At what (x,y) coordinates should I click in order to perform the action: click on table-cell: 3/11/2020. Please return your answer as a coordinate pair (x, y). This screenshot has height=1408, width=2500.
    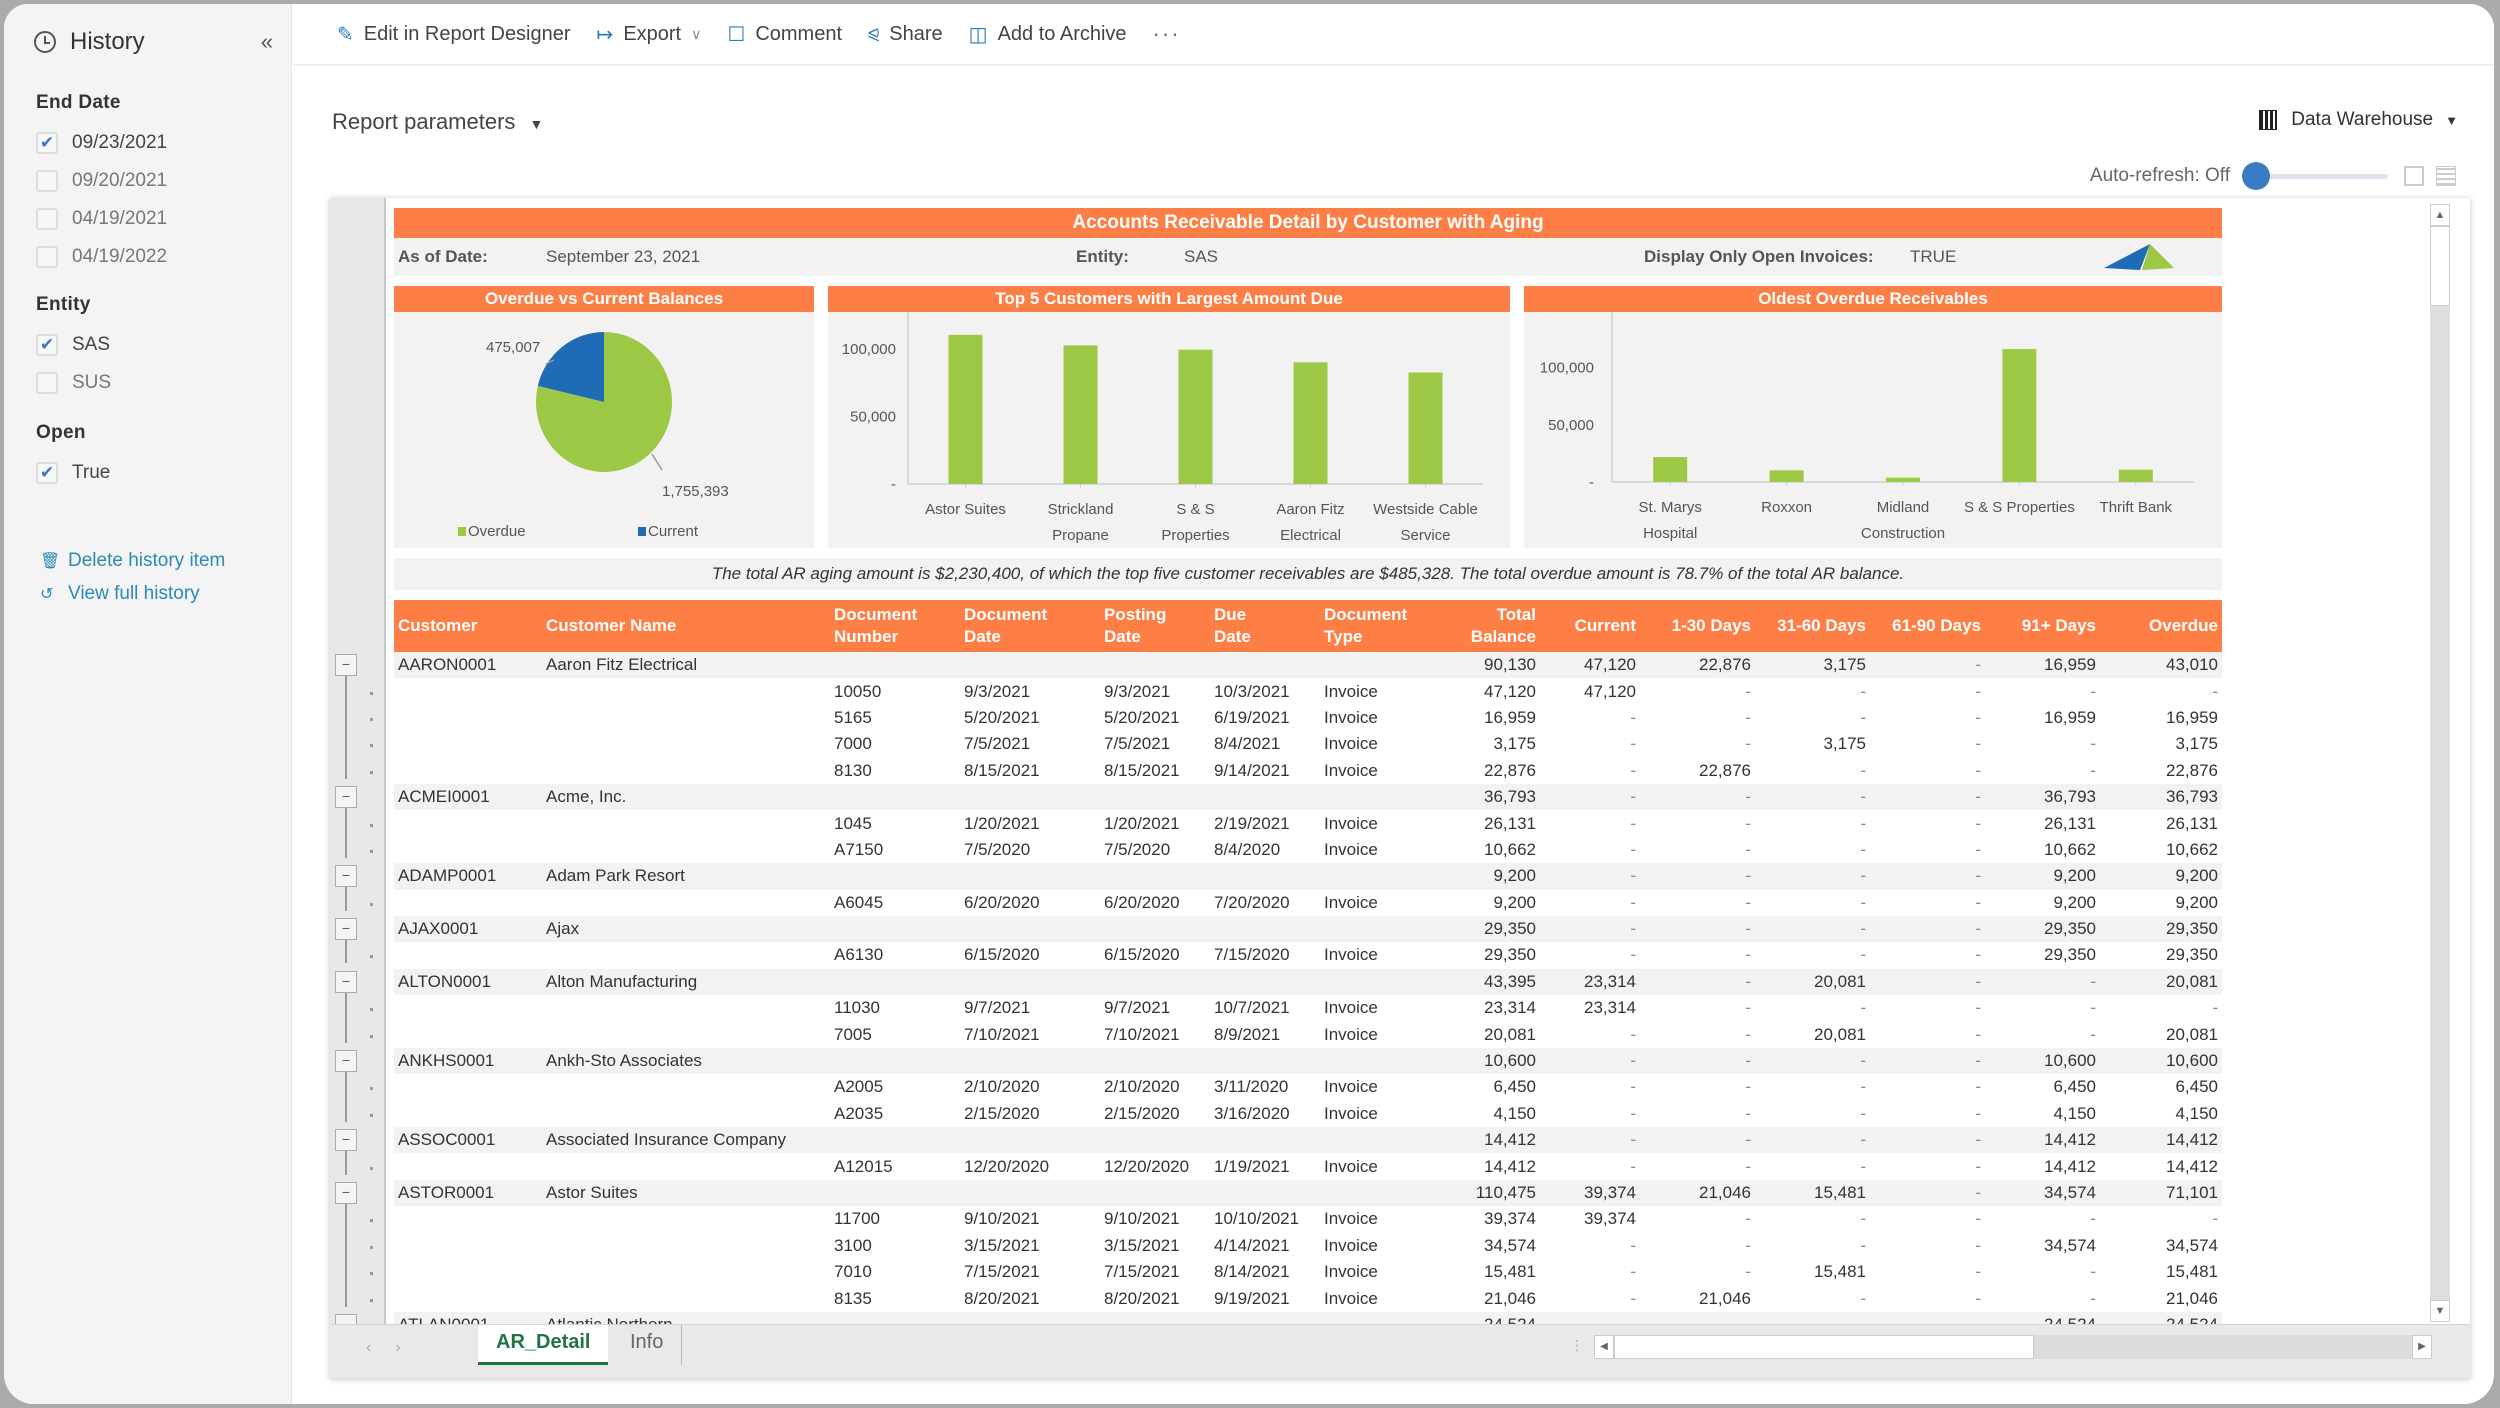
    Looking at the image, I should click on (1265, 1087).